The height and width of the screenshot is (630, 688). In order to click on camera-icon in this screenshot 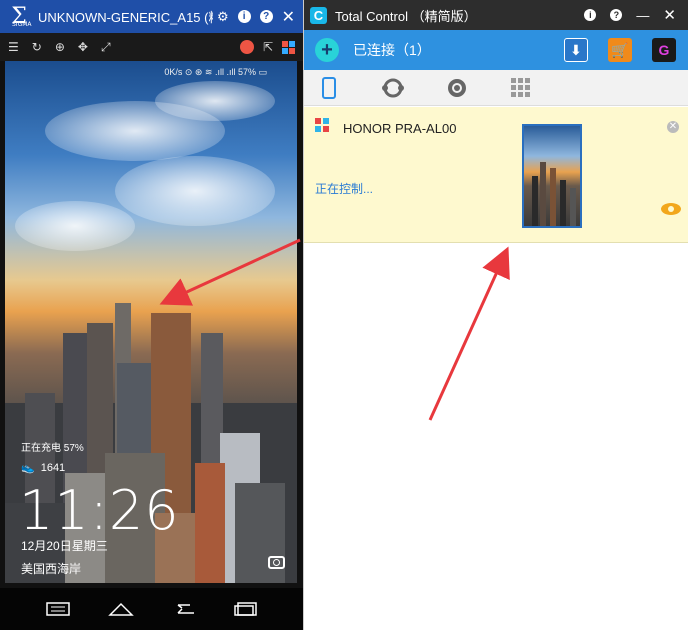, I will do `click(276, 562)`.